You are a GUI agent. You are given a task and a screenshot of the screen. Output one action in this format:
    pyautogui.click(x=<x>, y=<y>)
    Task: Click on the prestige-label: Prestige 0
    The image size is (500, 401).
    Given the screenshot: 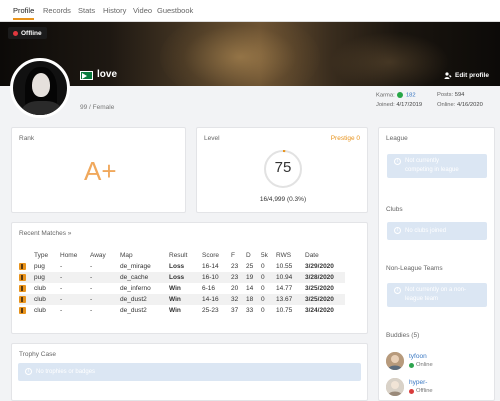 What is the action you would take?
    pyautogui.click(x=345, y=138)
    